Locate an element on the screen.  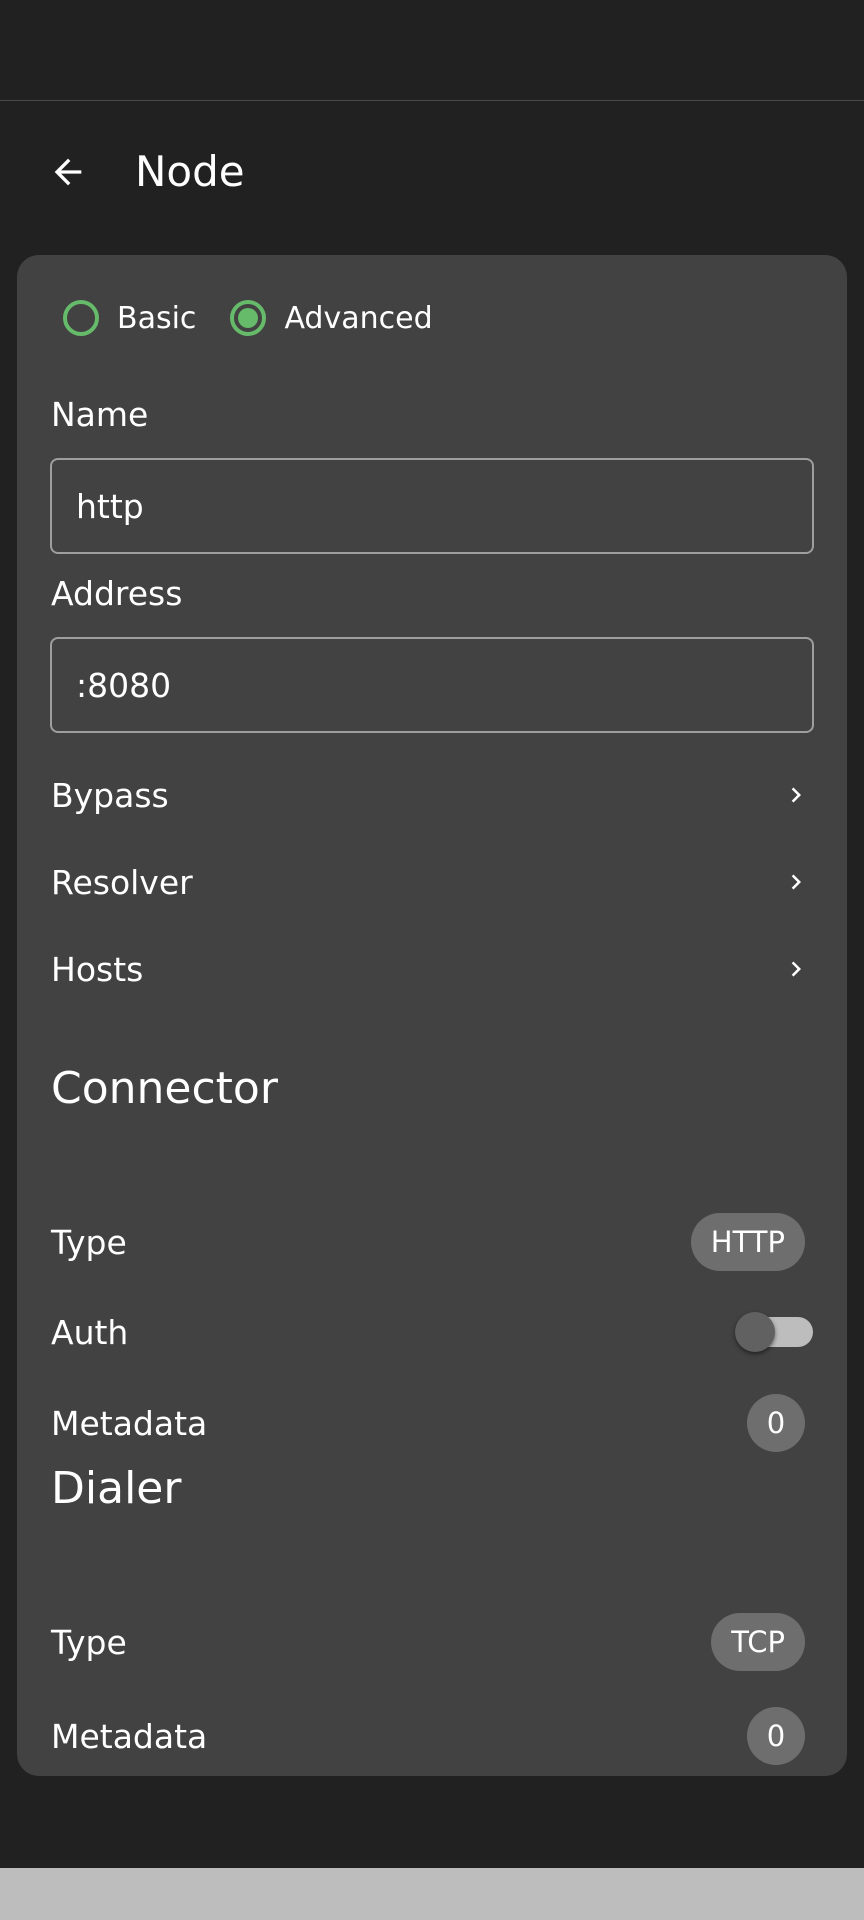
dialer-metadata-count-chip: 0 is located at coordinates (776, 1736).